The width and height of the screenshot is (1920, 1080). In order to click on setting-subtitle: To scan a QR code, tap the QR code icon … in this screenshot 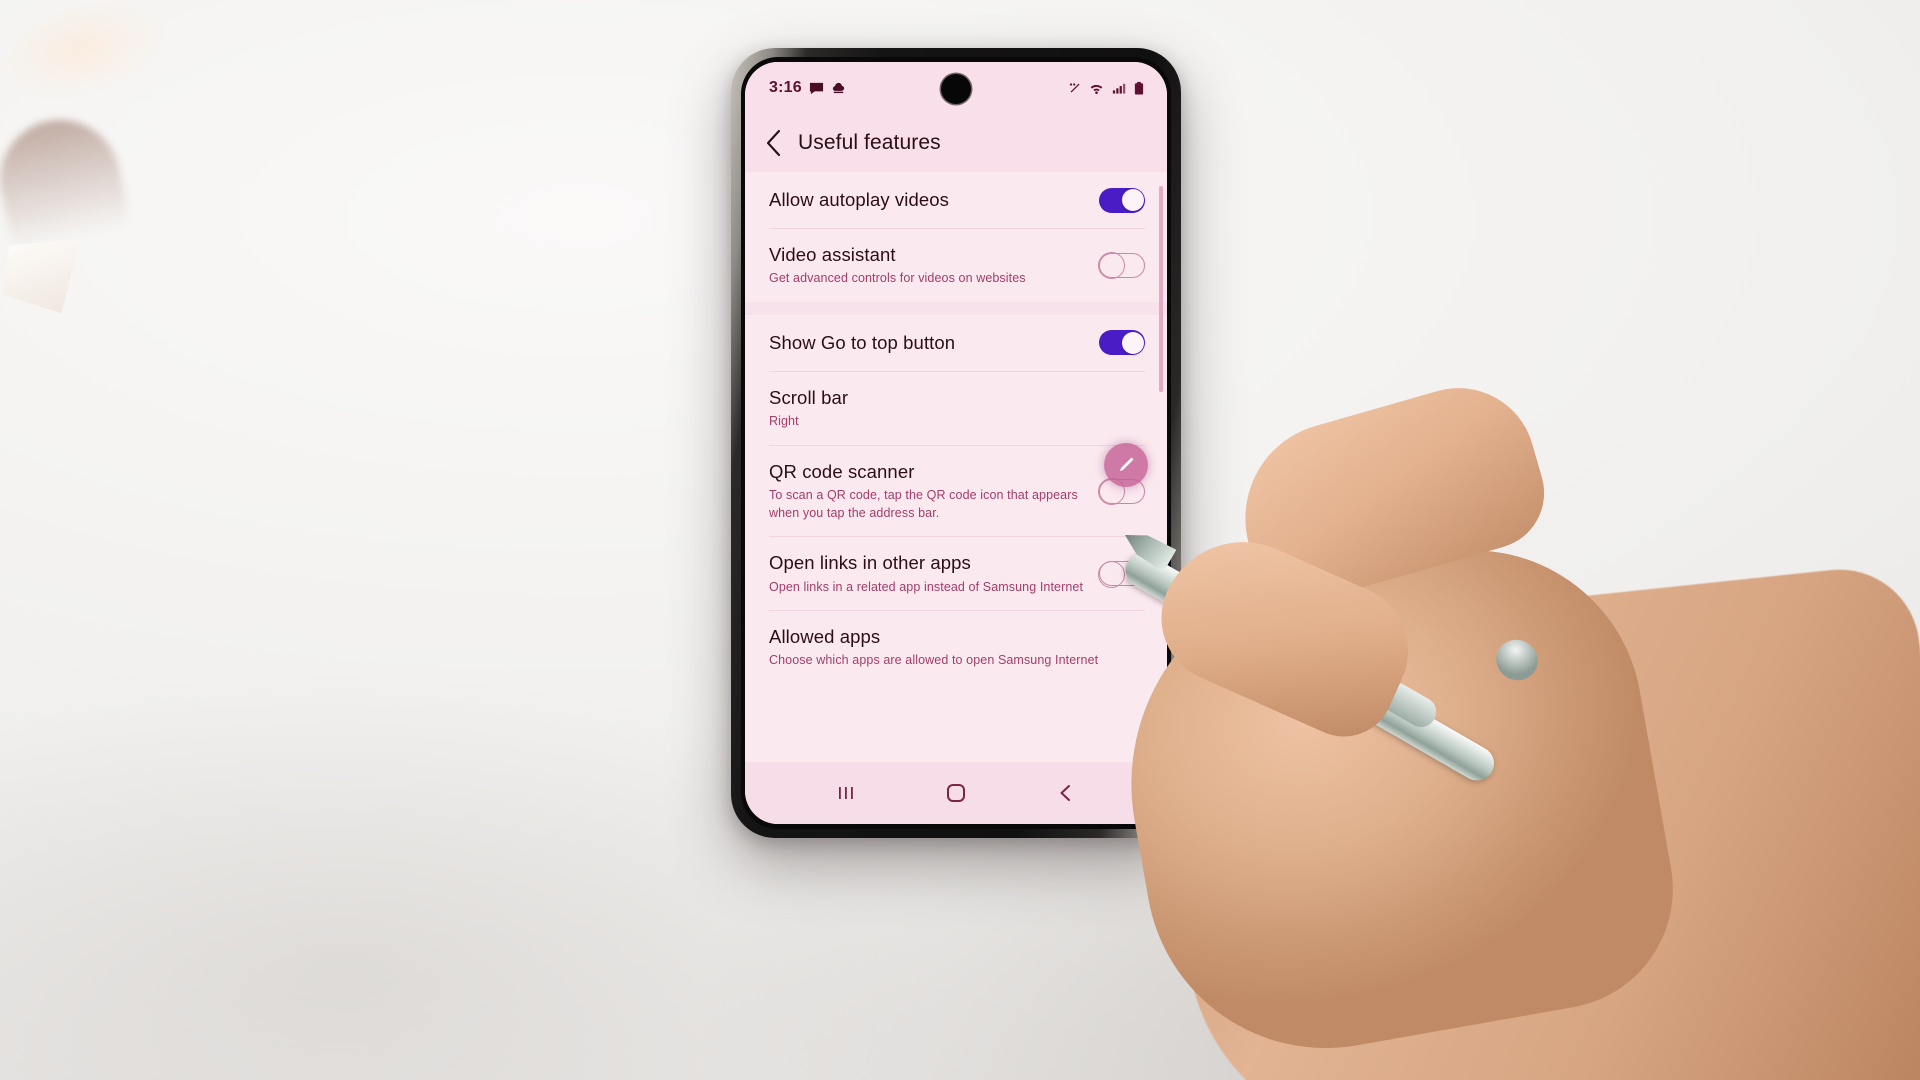, I will do `click(923, 503)`.